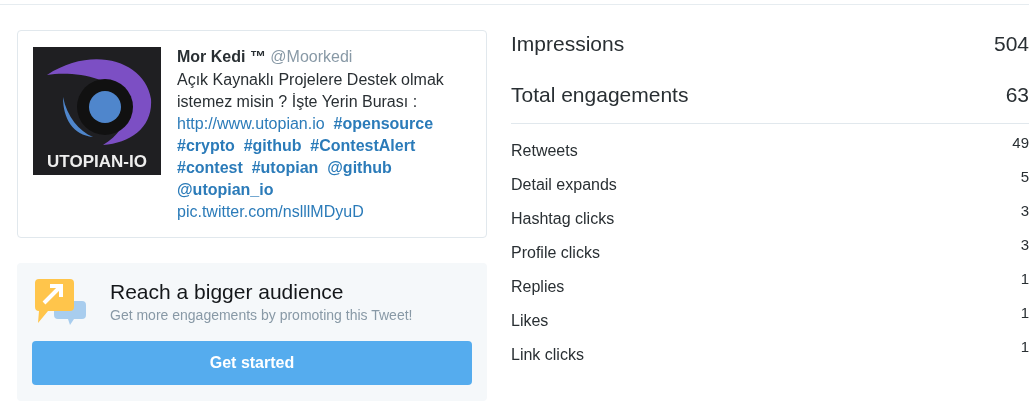 The height and width of the screenshot is (416, 1029). Describe the element at coordinates (359, 167) in the screenshot. I see `mention-link: @github` at that location.